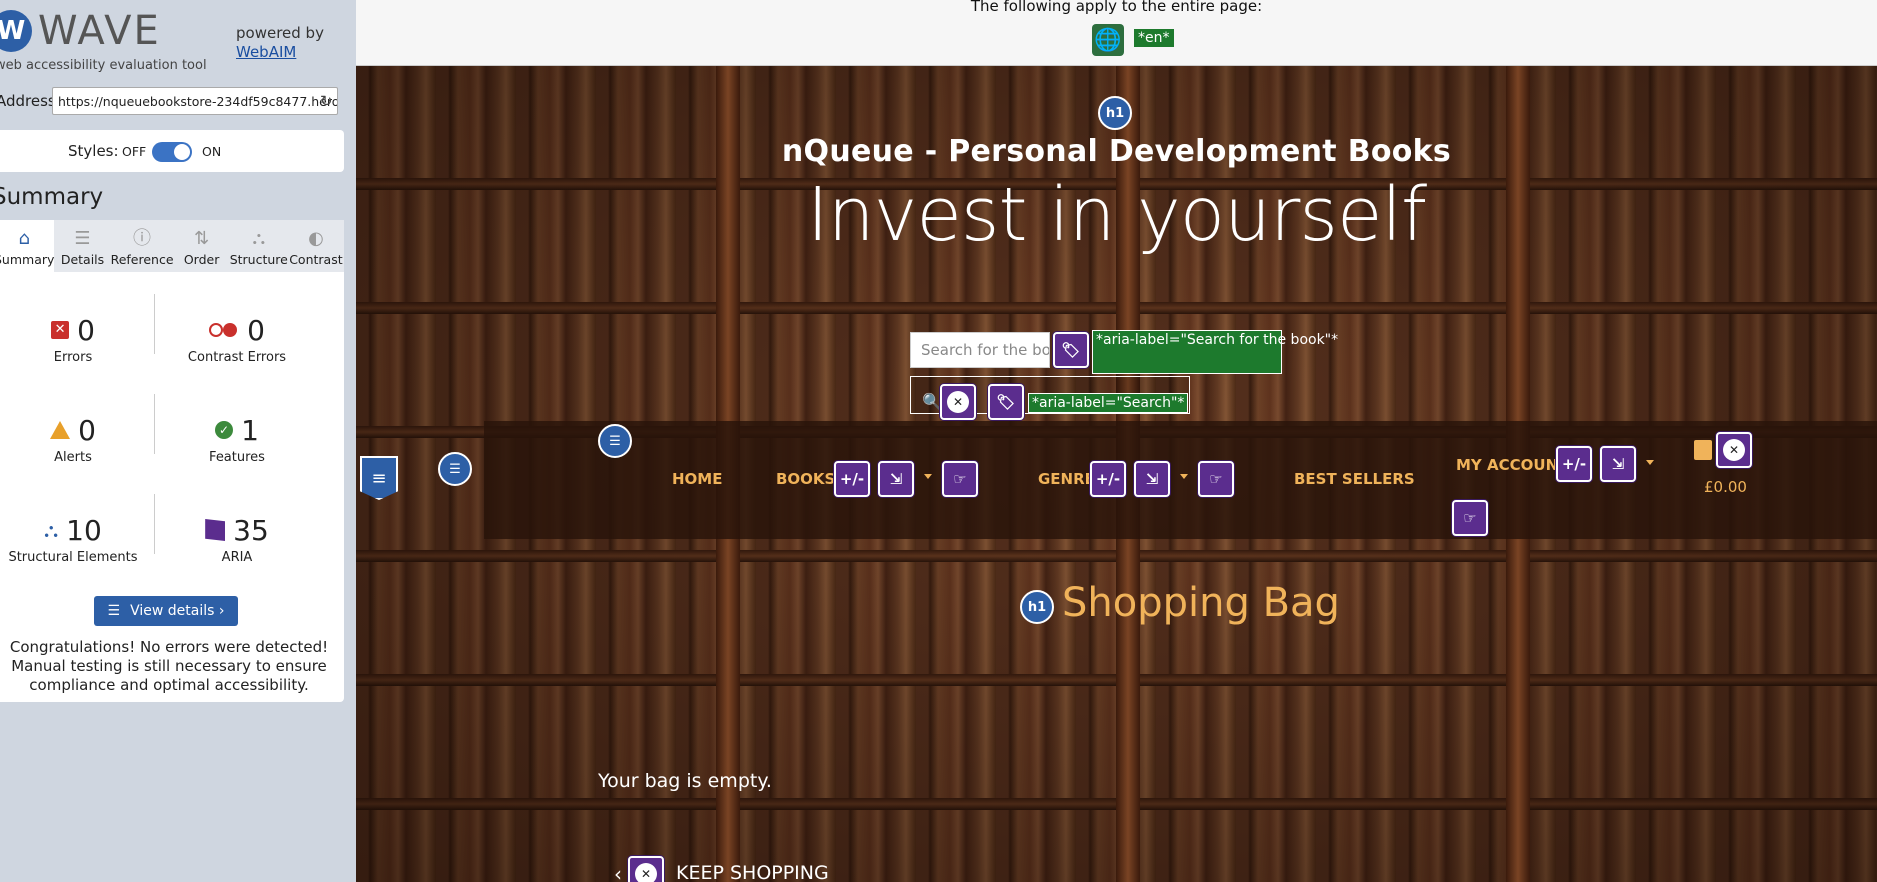 The height and width of the screenshot is (882, 1877). What do you see at coordinates (142, 246) in the screenshot?
I see `tab-reference: ⓘ Reference` at bounding box center [142, 246].